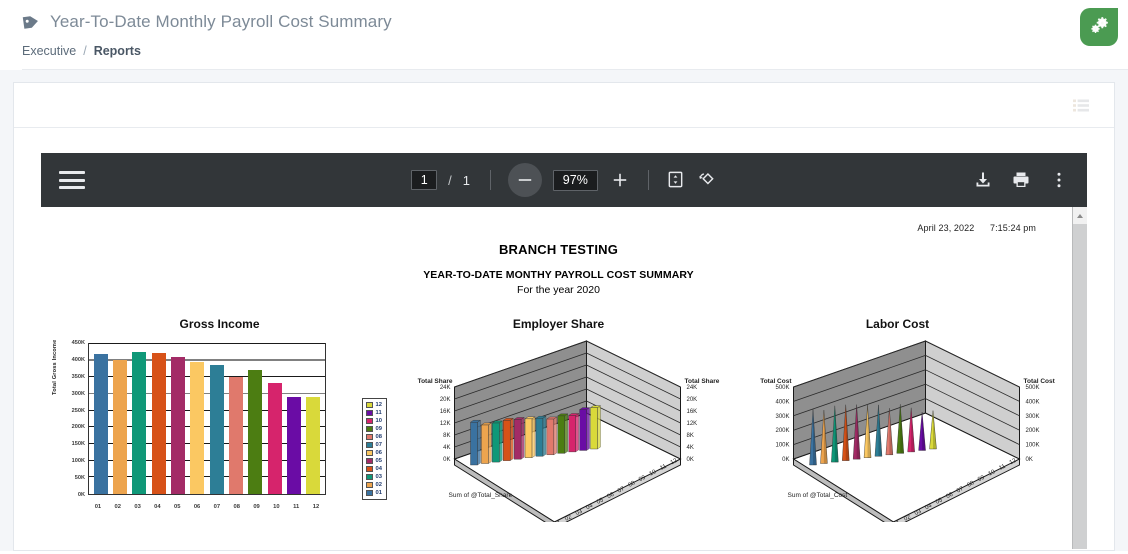 The image size is (1128, 554). What do you see at coordinates (373, 477) in the screenshot?
I see `legend-item: 03` at bounding box center [373, 477].